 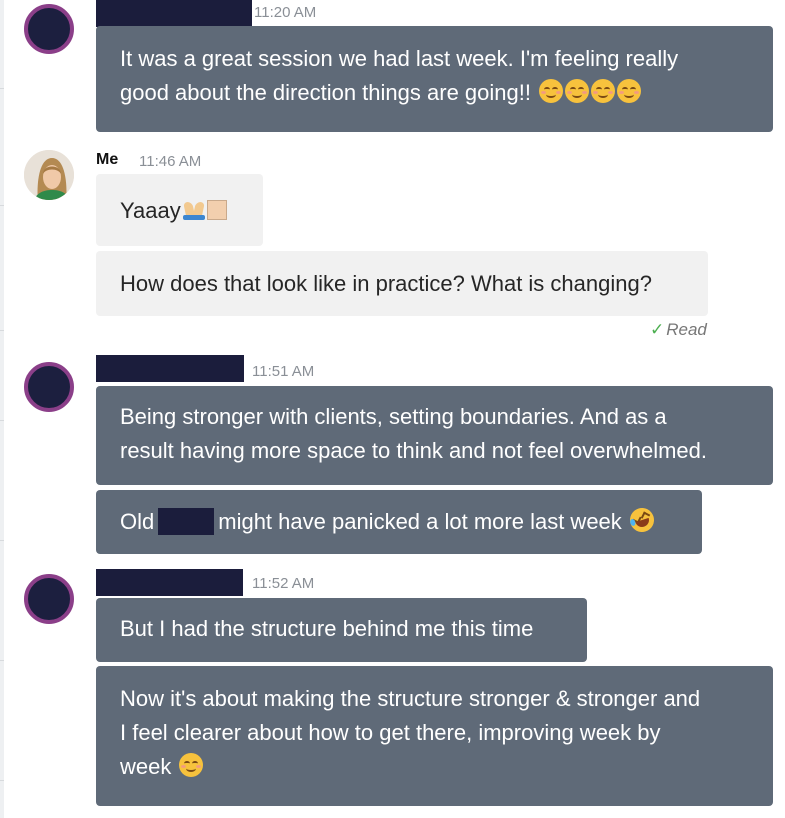 I want to click on message-text-line: week, so click(x=434, y=767).